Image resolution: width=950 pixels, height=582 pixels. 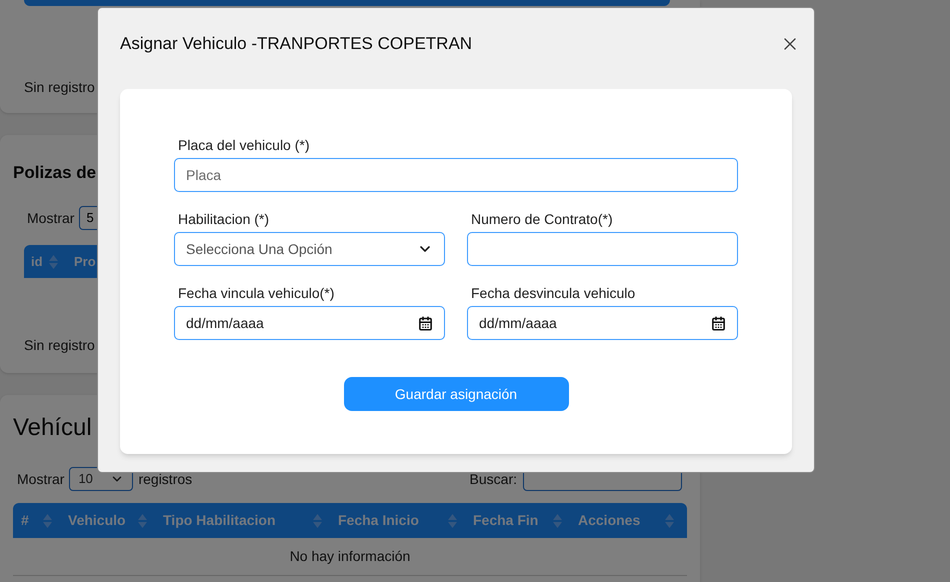 What do you see at coordinates (54, 173) in the screenshot?
I see `section-title: Polizas de` at bounding box center [54, 173].